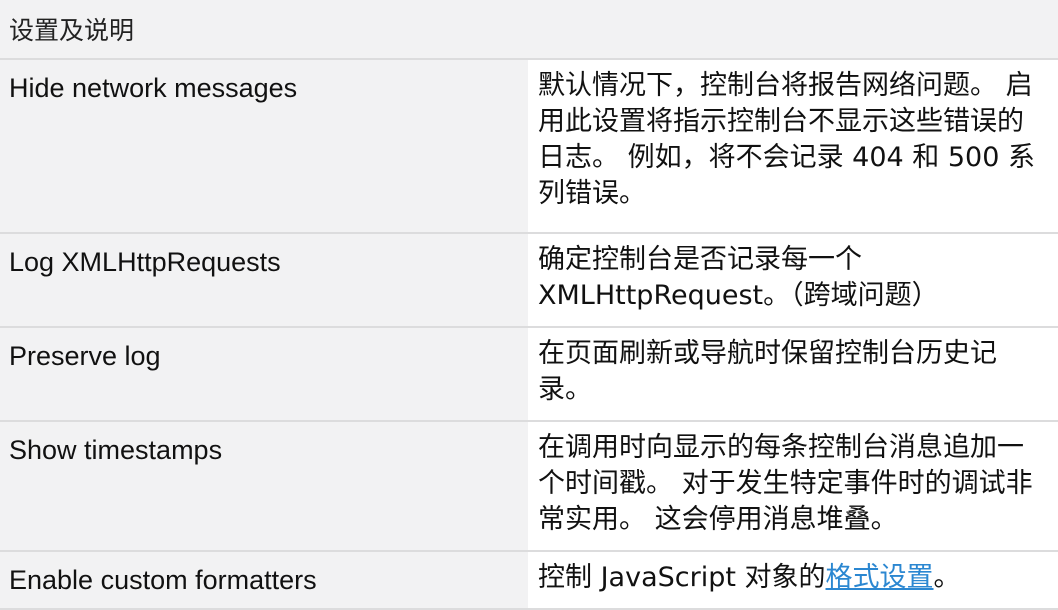 The width and height of the screenshot is (1058, 610). Describe the element at coordinates (682, 577) in the screenshot. I see `description-text: 控制 JavaScript 对象的` at that location.